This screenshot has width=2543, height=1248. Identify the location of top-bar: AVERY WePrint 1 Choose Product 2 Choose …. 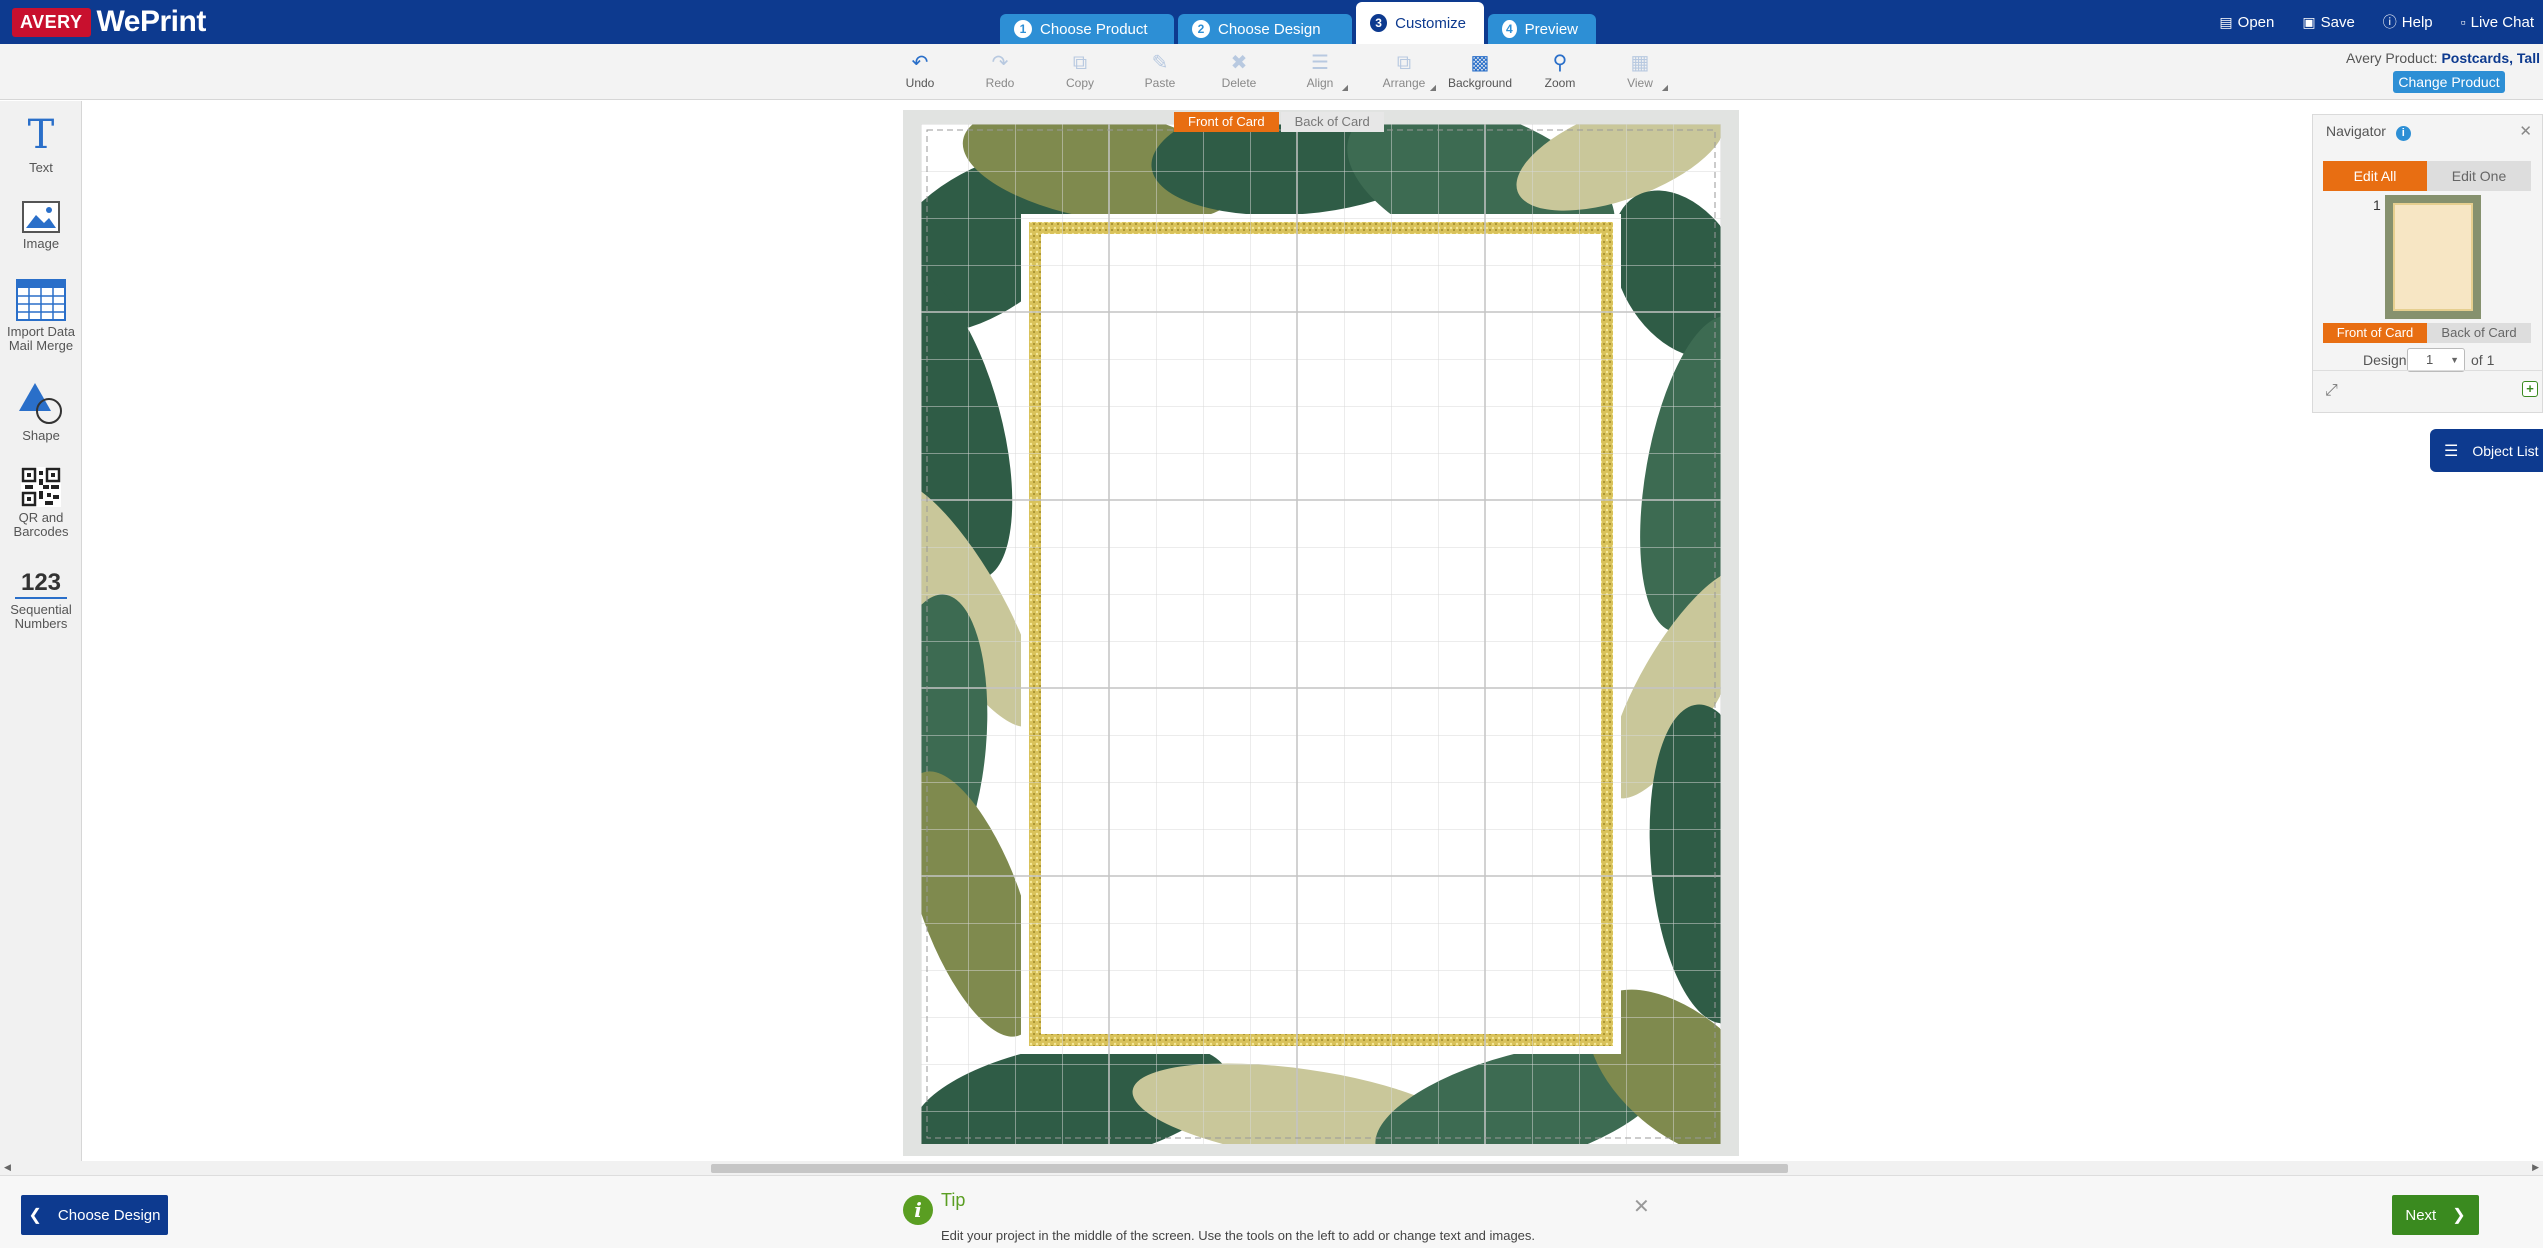
(1271, 22).